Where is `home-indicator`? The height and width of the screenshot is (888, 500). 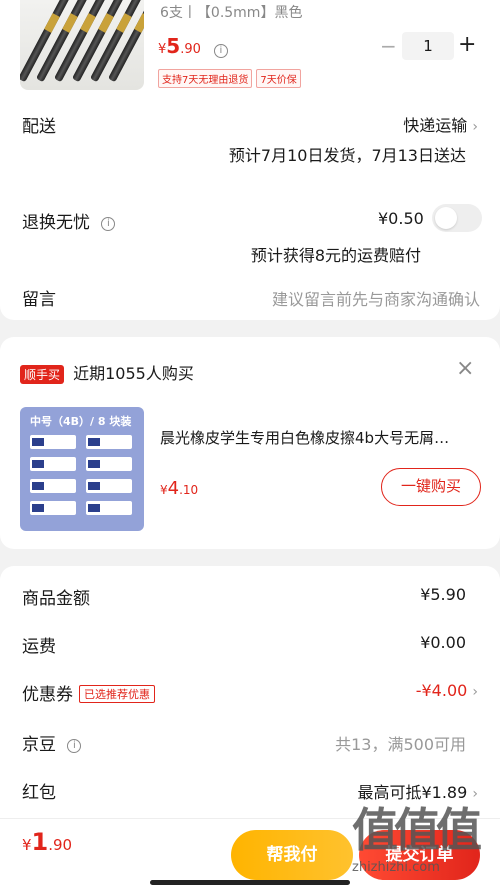 home-indicator is located at coordinates (250, 882).